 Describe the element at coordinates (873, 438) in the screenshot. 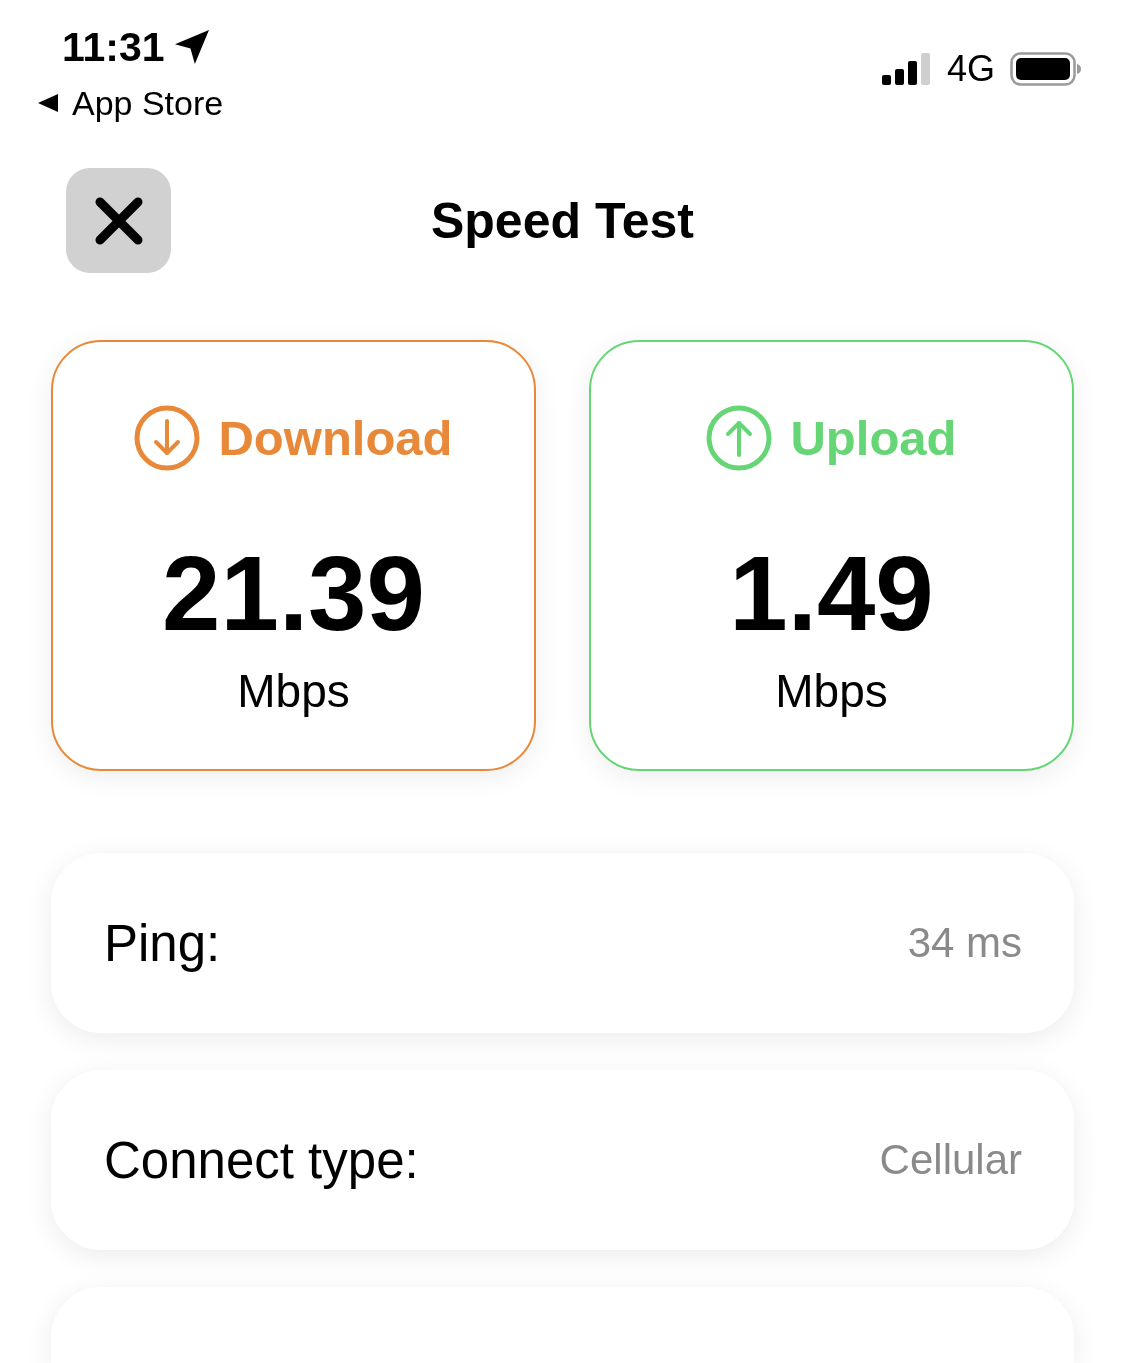

I see `speed-label: Upload` at that location.